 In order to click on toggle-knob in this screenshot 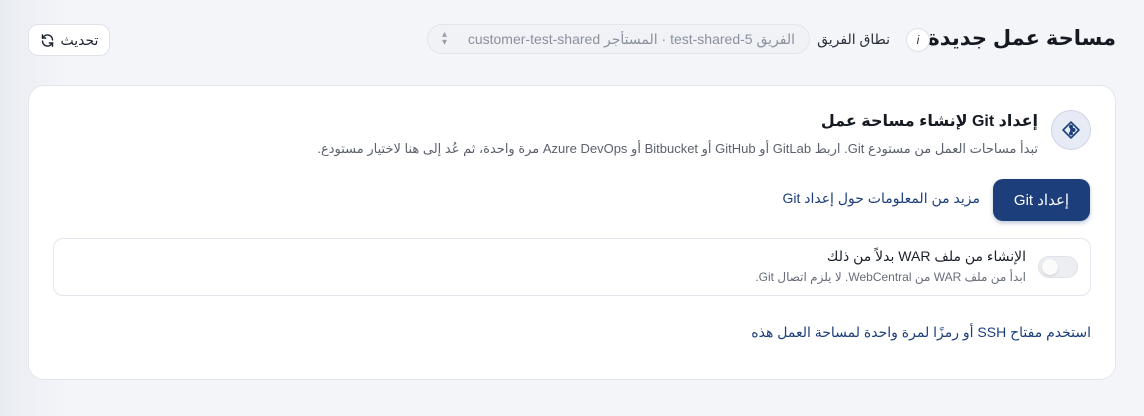, I will do `click(1050, 267)`.